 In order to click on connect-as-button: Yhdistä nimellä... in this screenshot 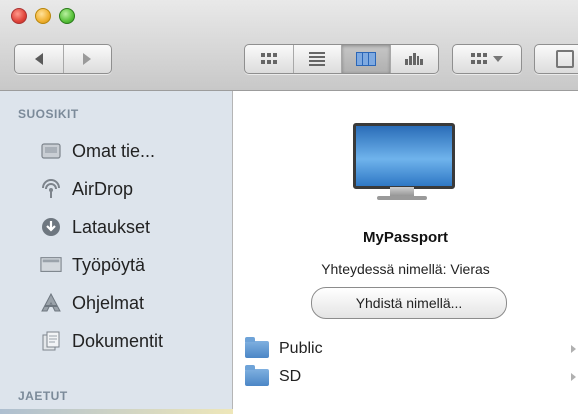, I will do `click(409, 303)`.